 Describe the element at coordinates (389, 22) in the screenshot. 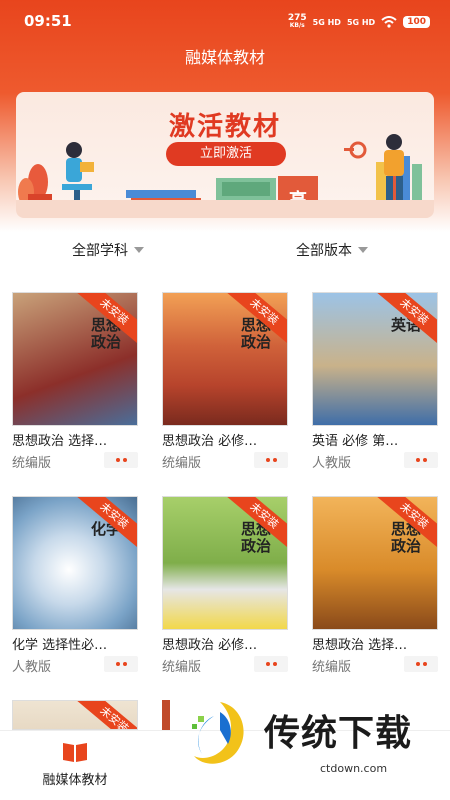

I see `wifi-icon` at that location.